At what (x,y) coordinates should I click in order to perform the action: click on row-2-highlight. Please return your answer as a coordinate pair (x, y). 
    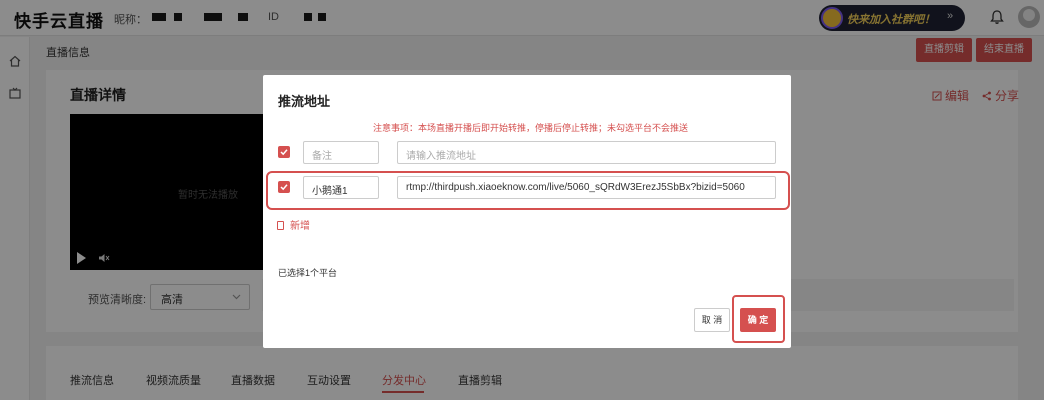
    Looking at the image, I should click on (528, 190).